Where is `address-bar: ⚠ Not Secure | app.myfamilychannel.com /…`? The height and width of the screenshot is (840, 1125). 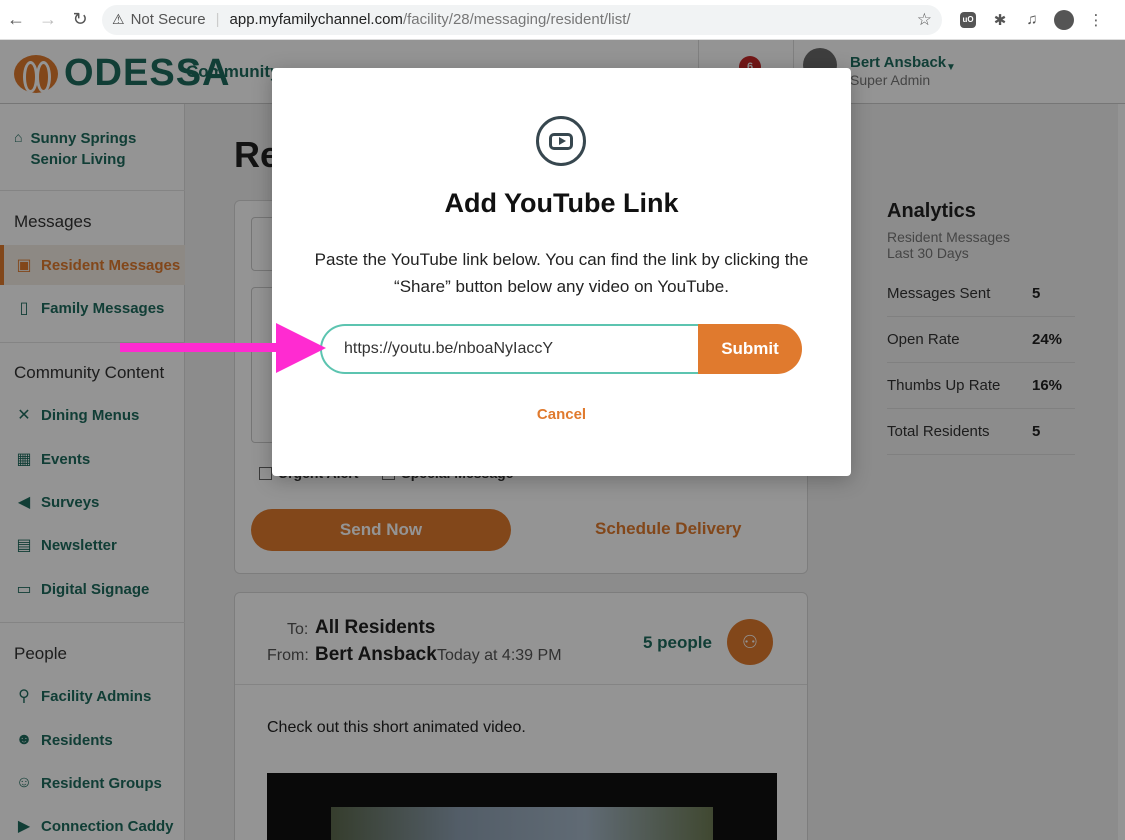 address-bar: ⚠ Not Secure | app.myfamilychannel.com /… is located at coordinates (522, 19).